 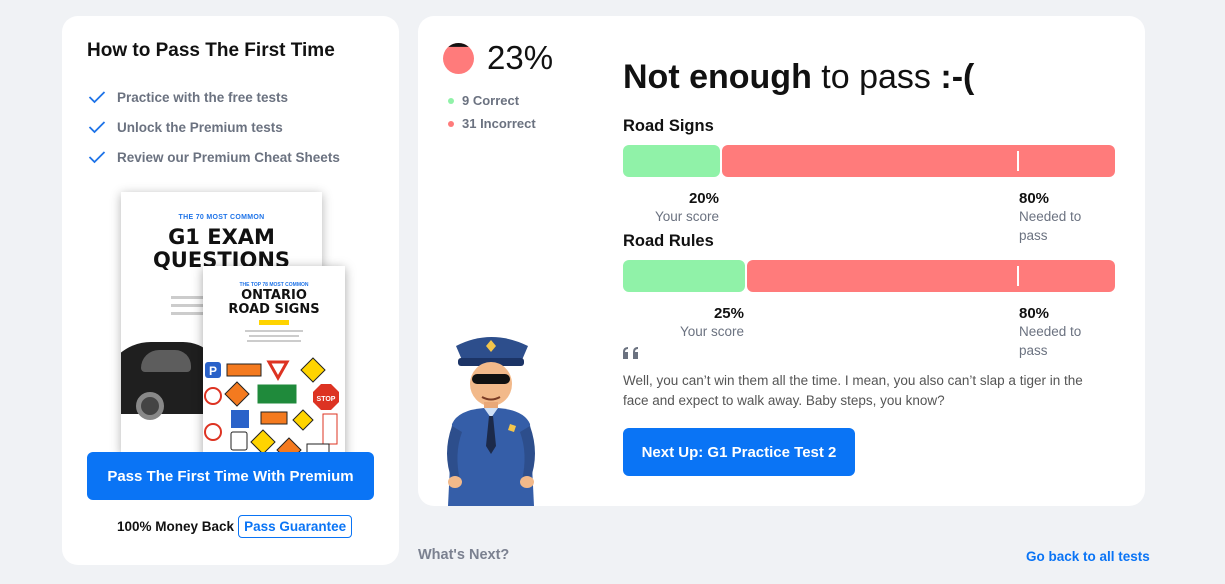 What do you see at coordinates (1088, 556) in the screenshot?
I see `back-to-all-tests-link: Go back to all tests` at bounding box center [1088, 556].